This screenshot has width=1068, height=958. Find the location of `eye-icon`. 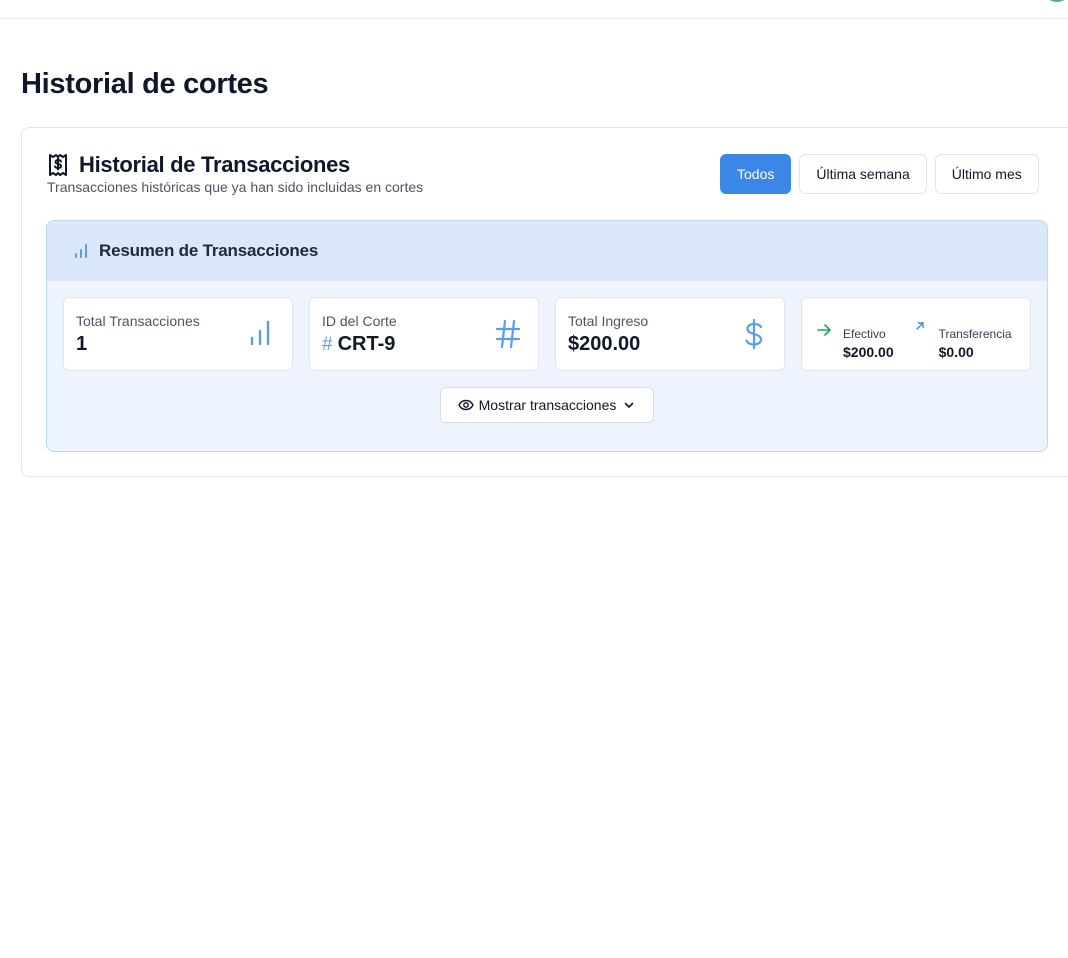

eye-icon is located at coordinates (465, 405).